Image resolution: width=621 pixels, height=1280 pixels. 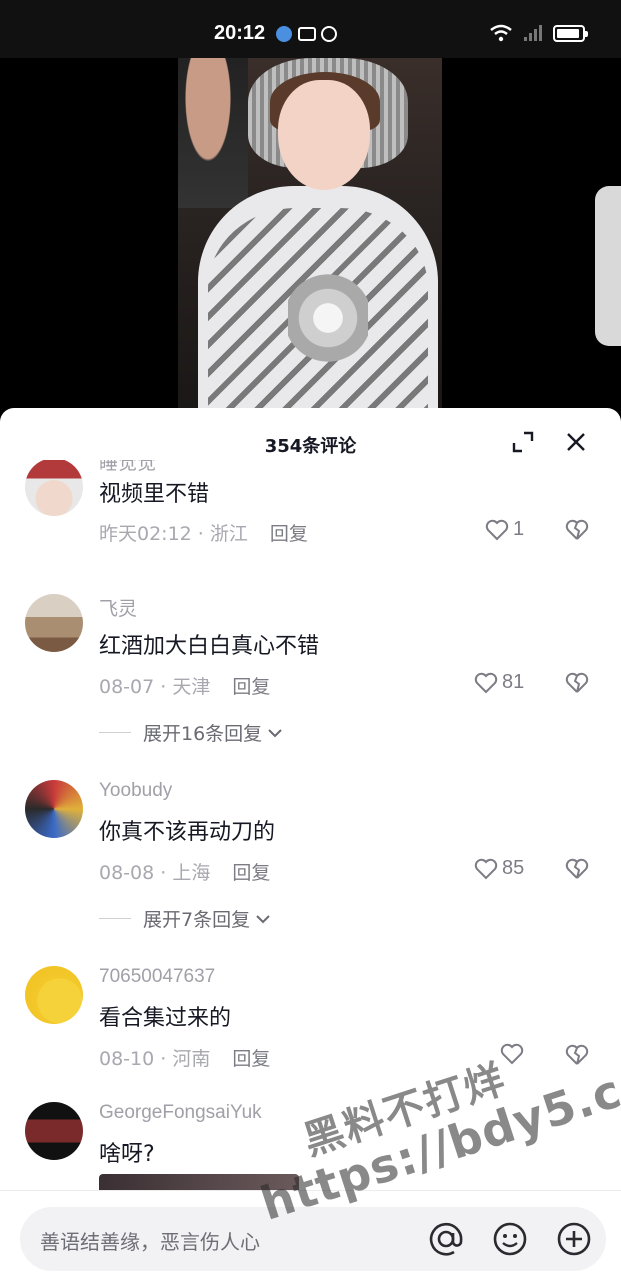 I want to click on comment-text: 视频里不错, so click(x=154, y=494).